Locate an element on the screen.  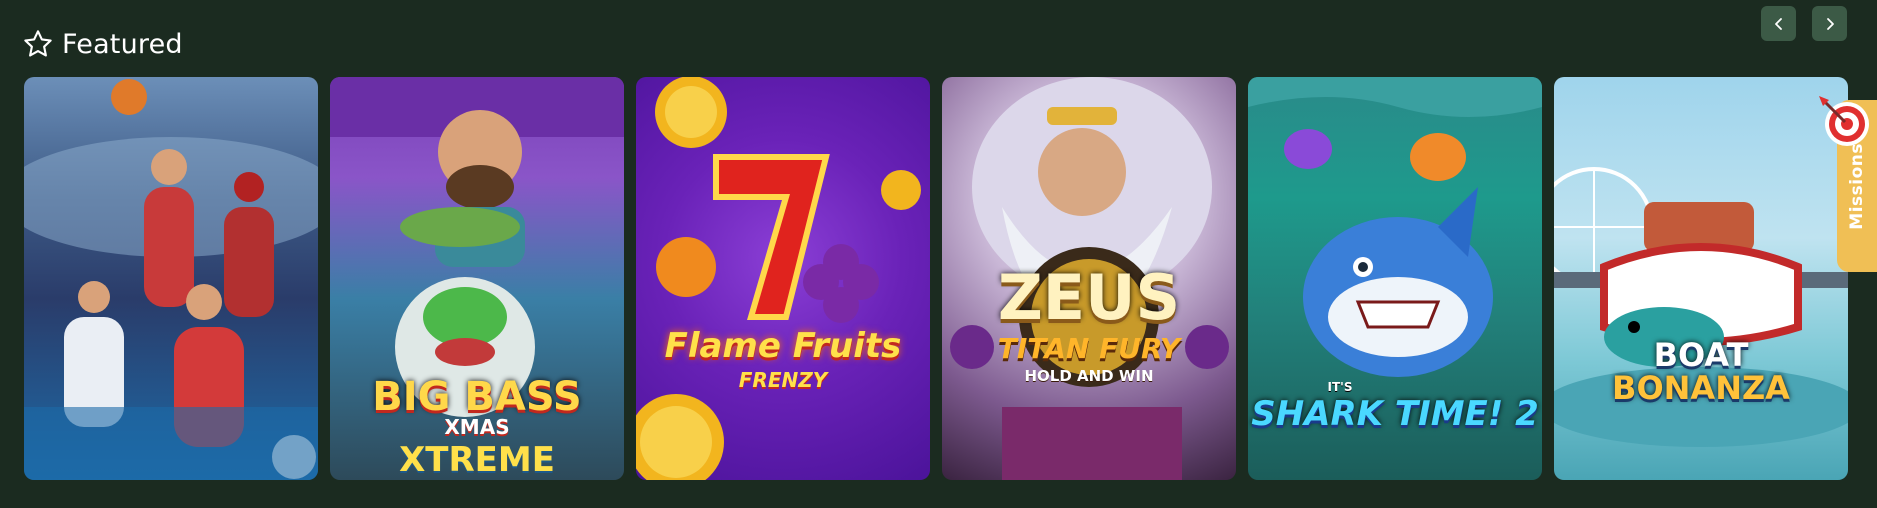
section-header: Featured is located at coordinates (102, 44).